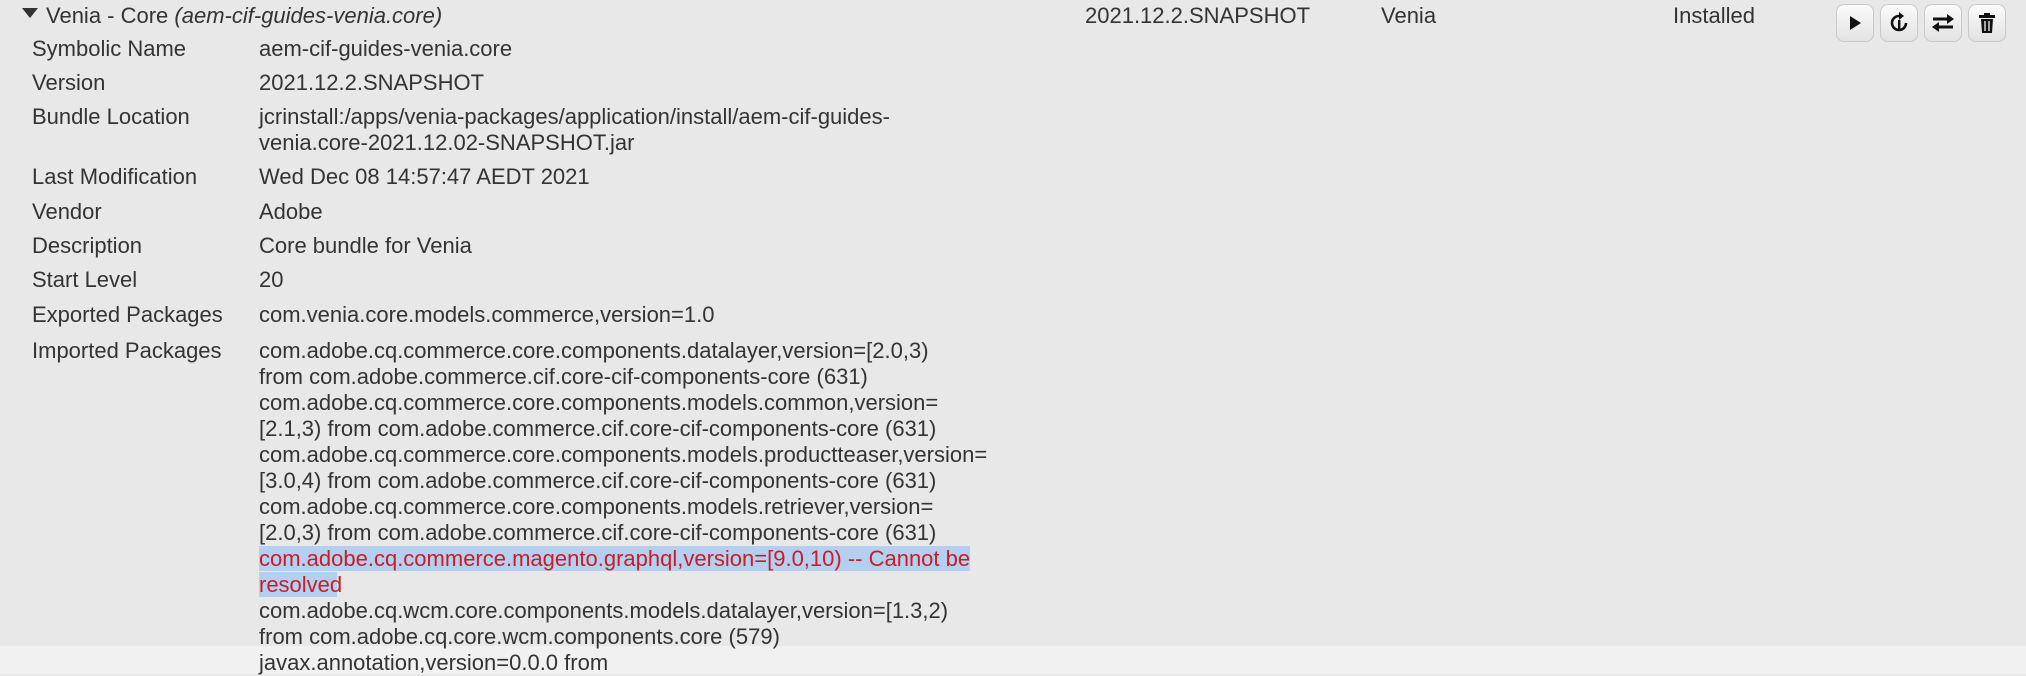  What do you see at coordinates (127, 314) in the screenshot?
I see `detail-label: Exported Packages` at bounding box center [127, 314].